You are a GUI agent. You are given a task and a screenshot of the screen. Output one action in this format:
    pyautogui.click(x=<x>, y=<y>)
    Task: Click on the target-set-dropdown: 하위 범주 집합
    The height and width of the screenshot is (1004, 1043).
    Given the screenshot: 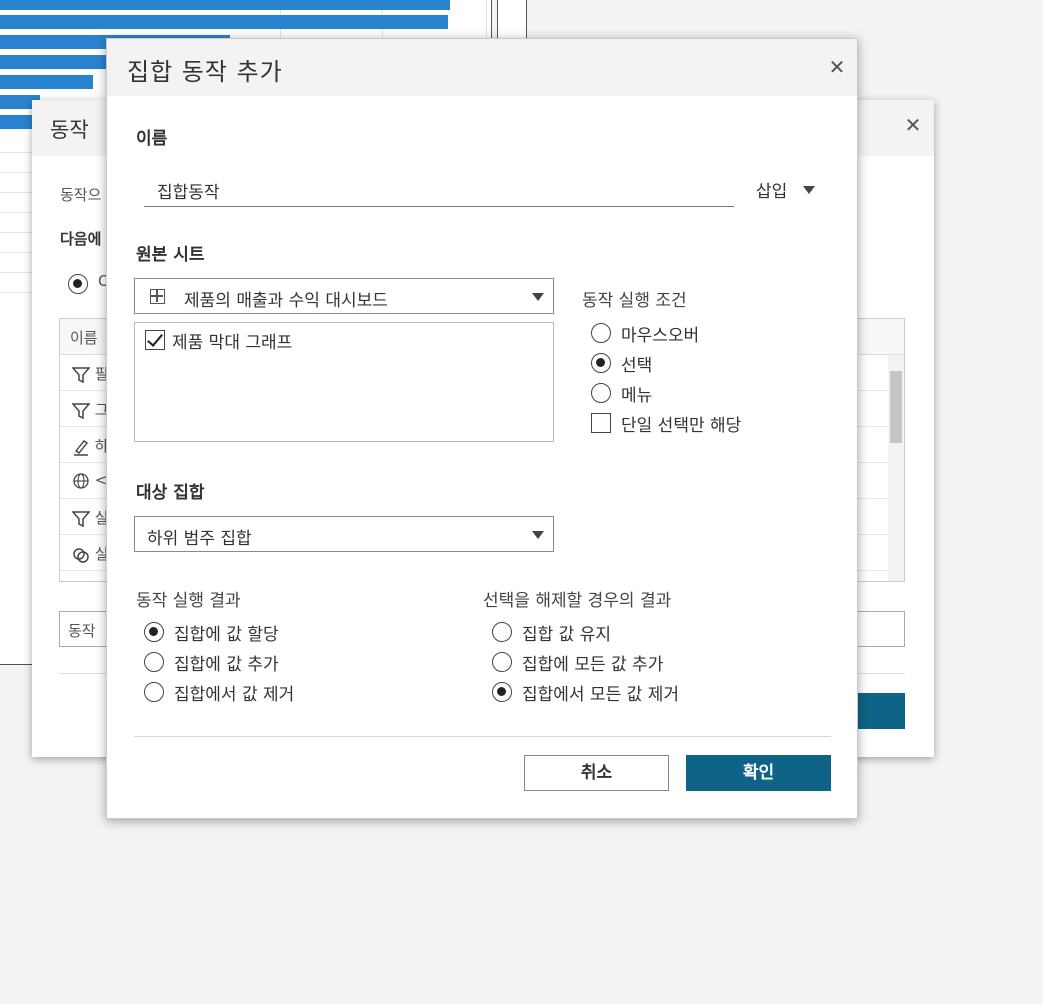 What is the action you would take?
    pyautogui.click(x=344, y=534)
    